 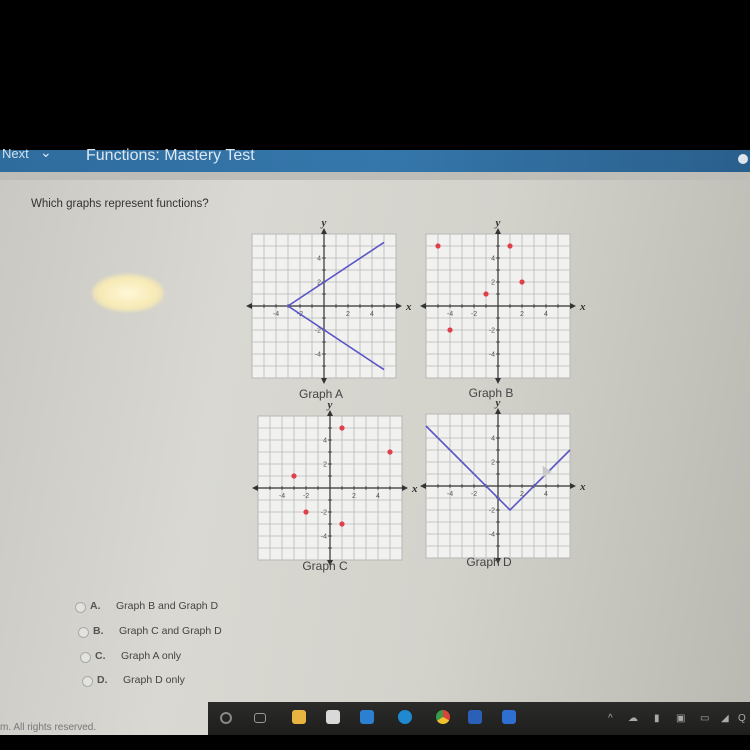 What do you see at coordinates (657, 718) in the screenshot?
I see `microphone-icon: ▮` at bounding box center [657, 718].